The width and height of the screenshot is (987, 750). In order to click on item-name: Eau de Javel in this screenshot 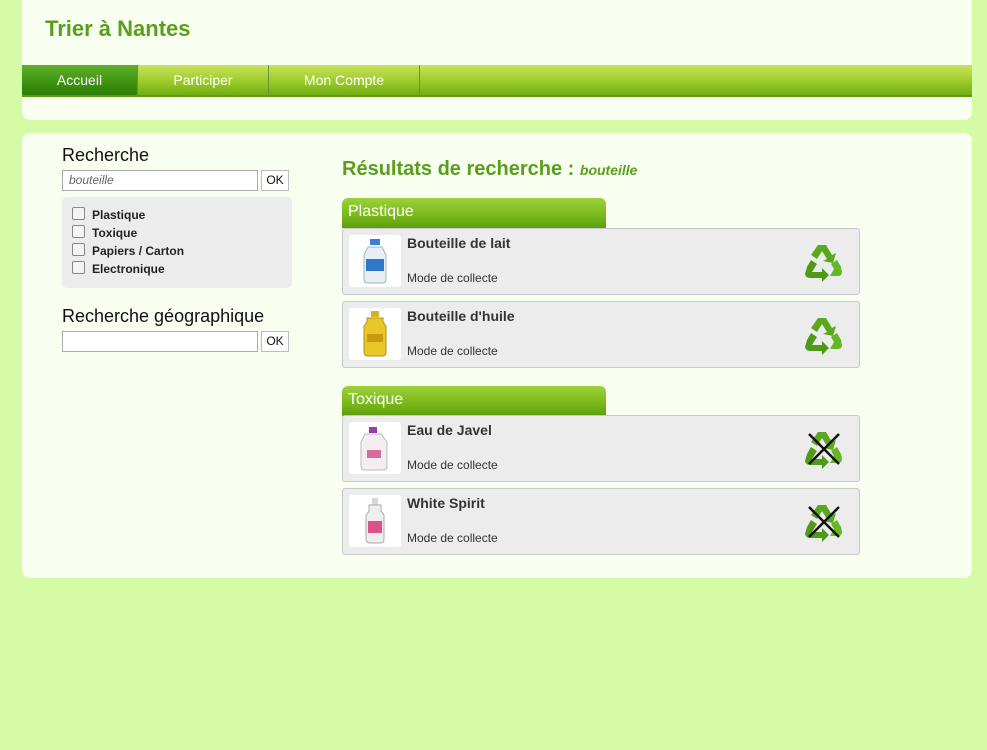, I will do `click(449, 430)`.